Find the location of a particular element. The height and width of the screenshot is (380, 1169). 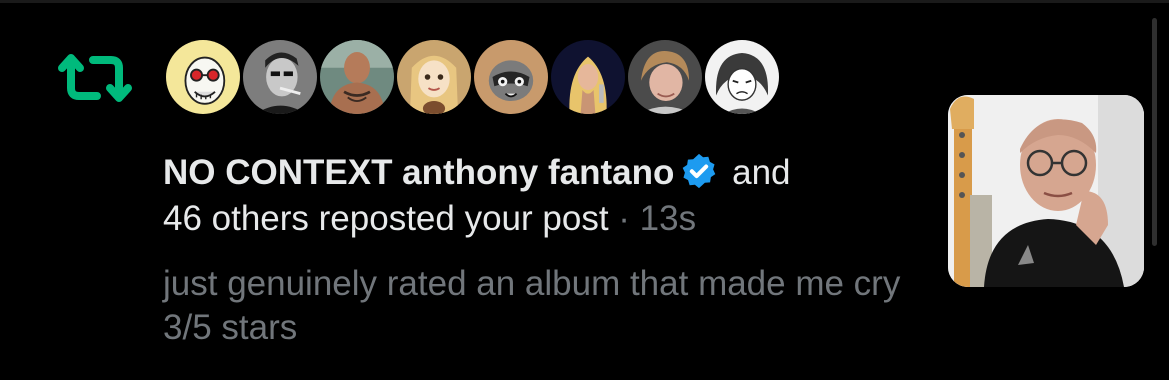

joiner-text: and is located at coordinates (756, 172).